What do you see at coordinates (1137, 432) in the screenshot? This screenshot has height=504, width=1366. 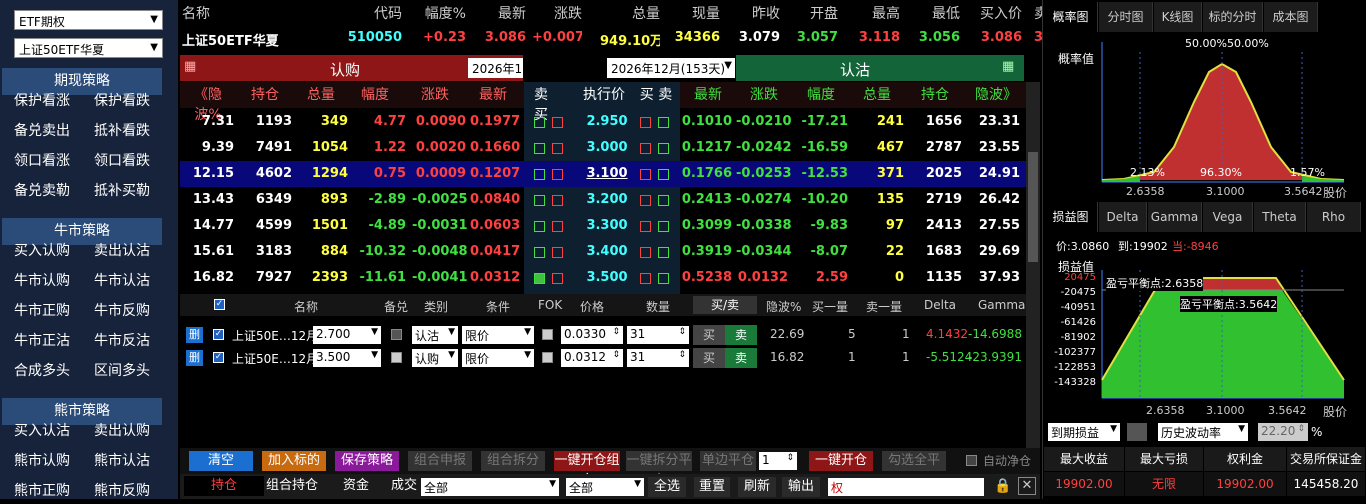 I see `settings-icon` at bounding box center [1137, 432].